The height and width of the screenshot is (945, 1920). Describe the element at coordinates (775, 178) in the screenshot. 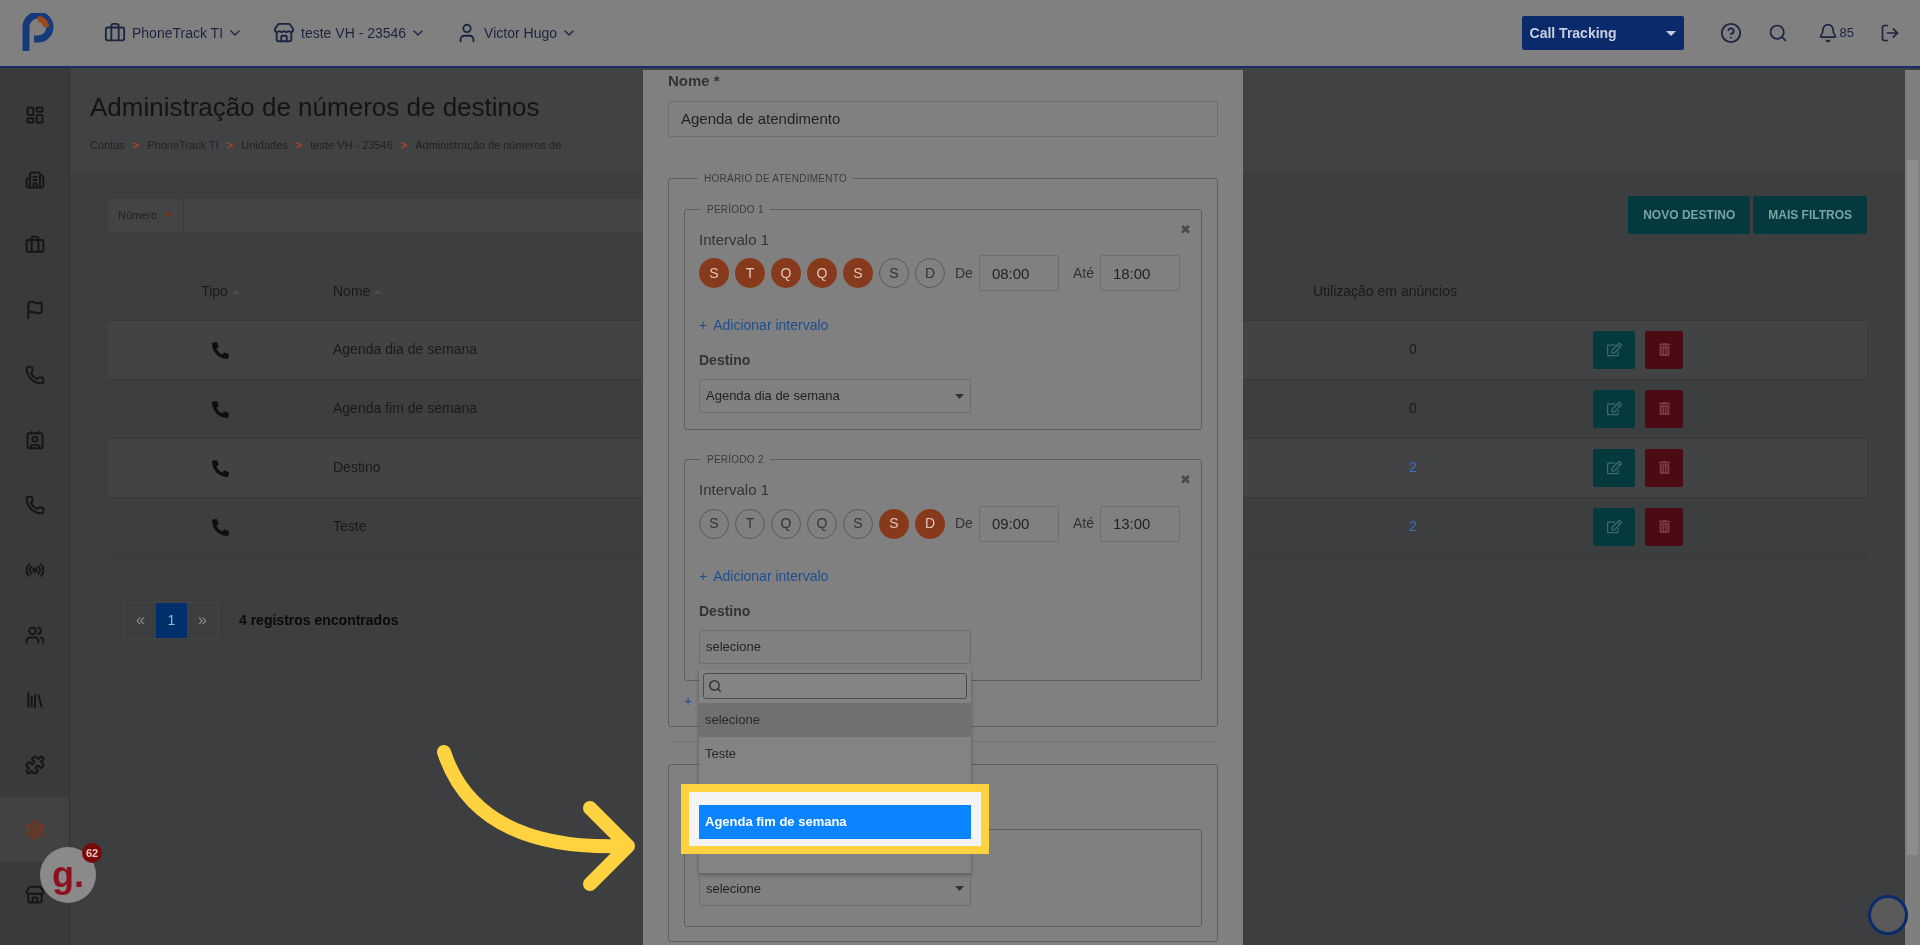

I see `schedule-legend: HORÁRIO DE ATENDIMENTO` at that location.